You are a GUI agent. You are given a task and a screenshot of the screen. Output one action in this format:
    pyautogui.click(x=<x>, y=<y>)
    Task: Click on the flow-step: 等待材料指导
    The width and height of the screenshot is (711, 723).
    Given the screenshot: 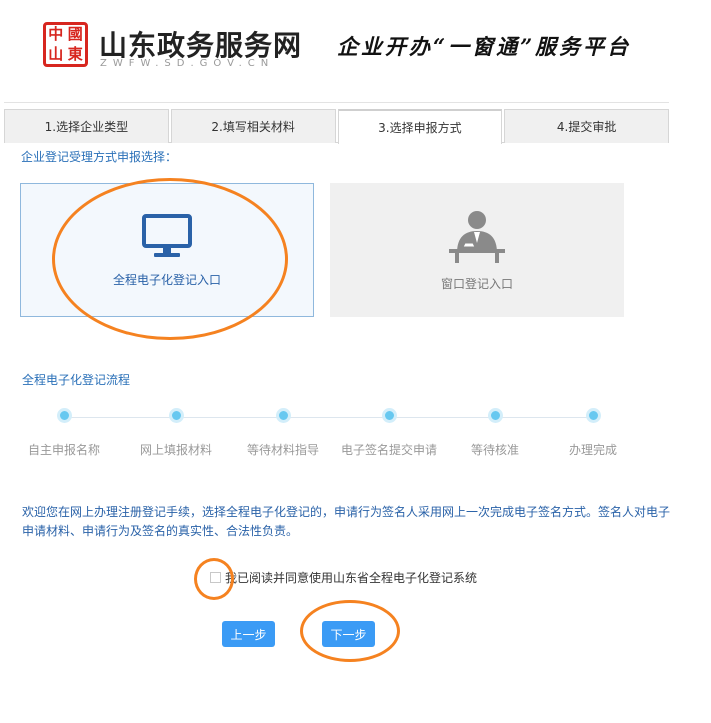 What is the action you would take?
    pyautogui.click(x=283, y=433)
    